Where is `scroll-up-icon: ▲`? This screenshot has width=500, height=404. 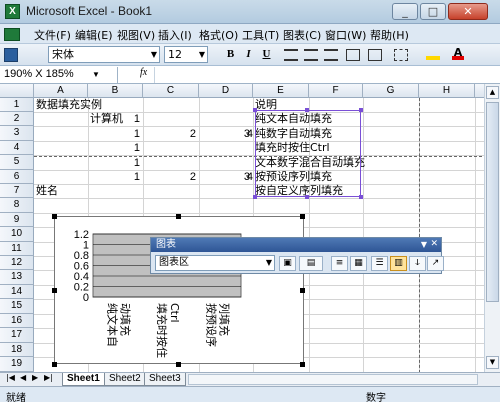 scroll-up-icon: ▲ is located at coordinates (492, 92).